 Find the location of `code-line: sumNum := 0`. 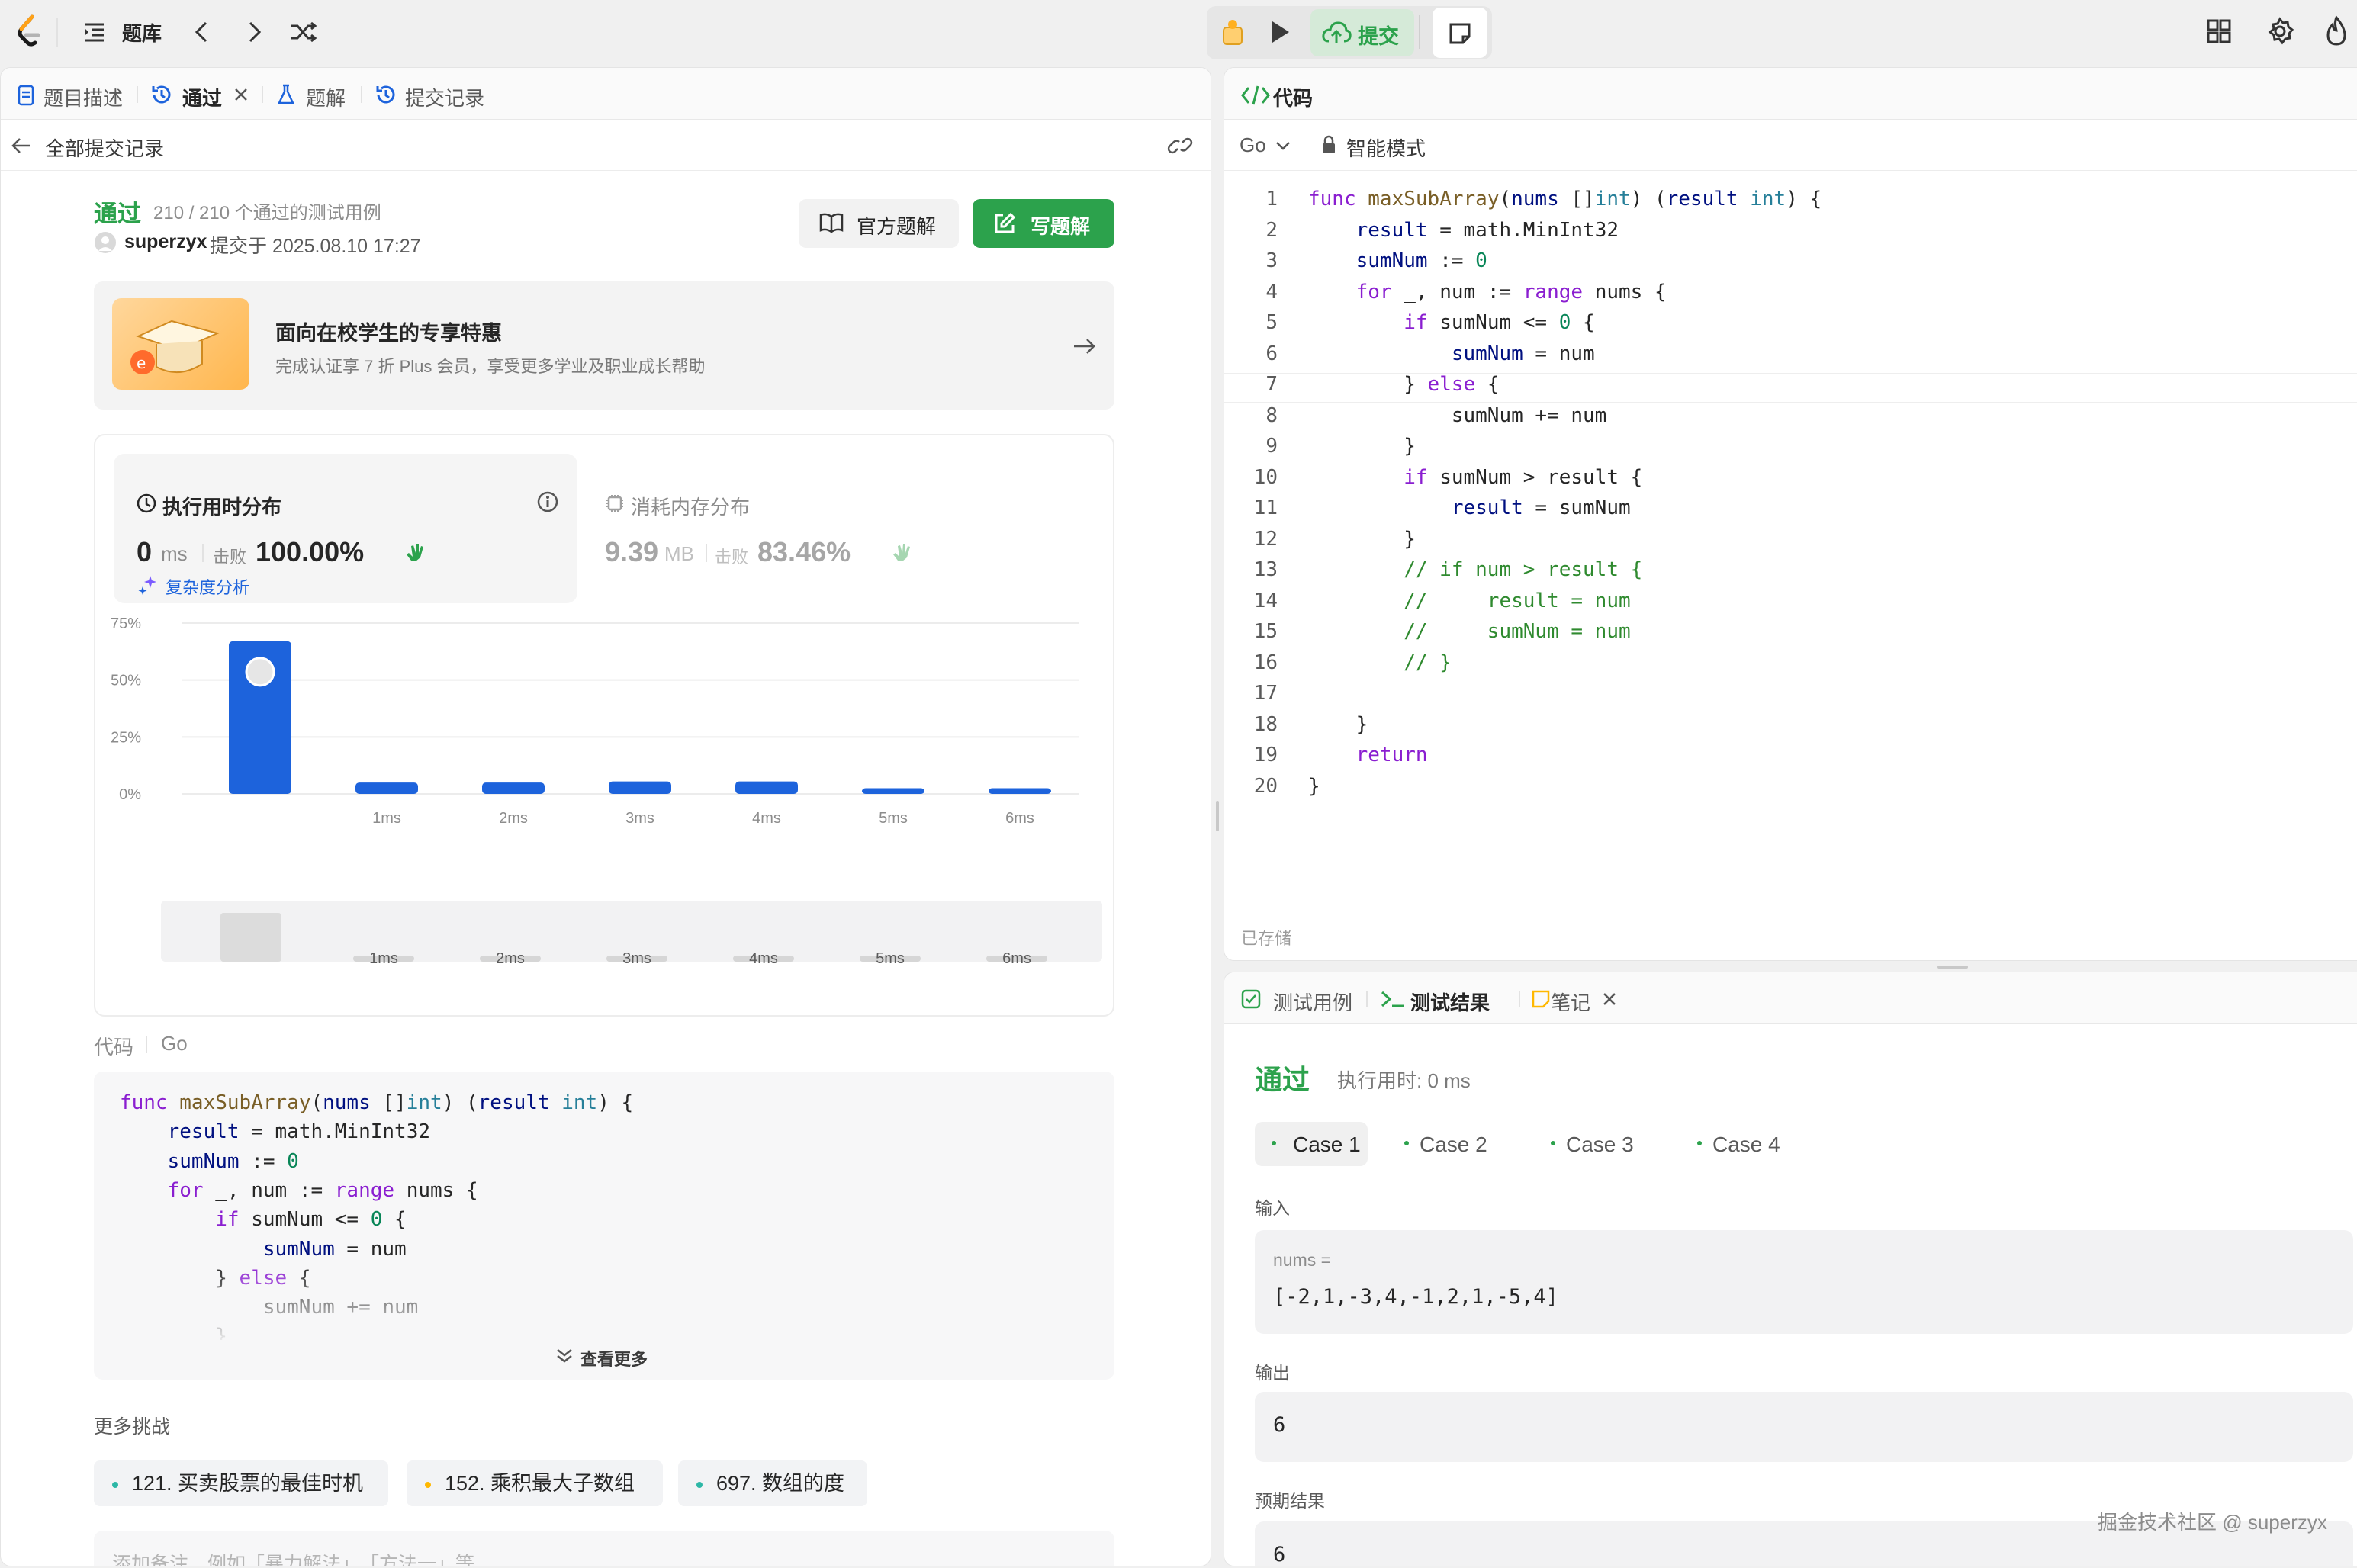

code-line: sumNum := 0 is located at coordinates (233, 1161).